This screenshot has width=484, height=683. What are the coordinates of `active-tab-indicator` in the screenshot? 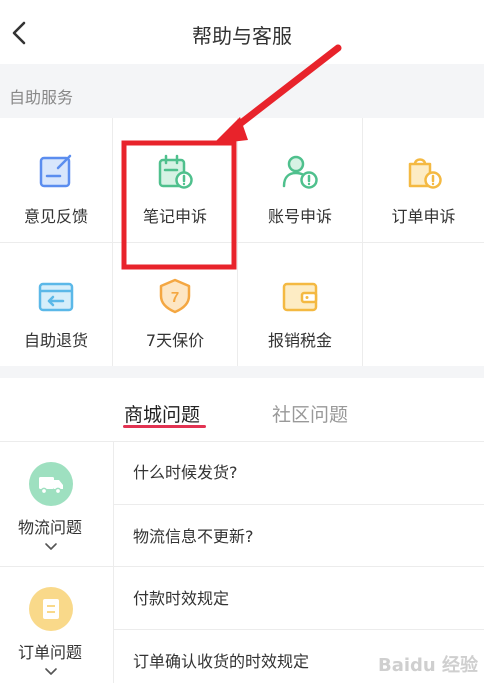 It's located at (164, 426).